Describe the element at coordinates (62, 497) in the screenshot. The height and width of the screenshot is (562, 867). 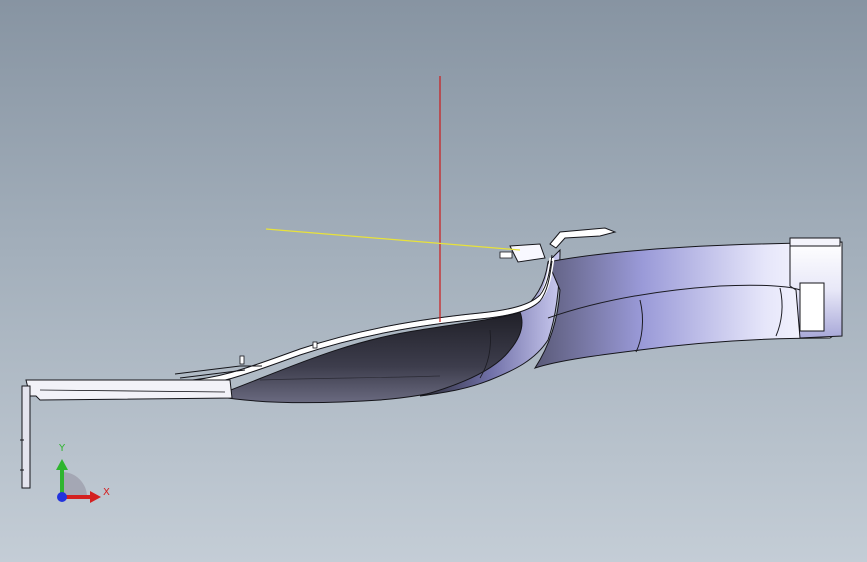
I see `triad-z-axis` at that location.